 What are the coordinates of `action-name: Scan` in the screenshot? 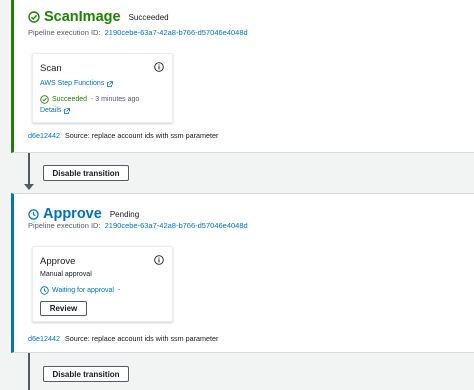 It's located at (51, 68).